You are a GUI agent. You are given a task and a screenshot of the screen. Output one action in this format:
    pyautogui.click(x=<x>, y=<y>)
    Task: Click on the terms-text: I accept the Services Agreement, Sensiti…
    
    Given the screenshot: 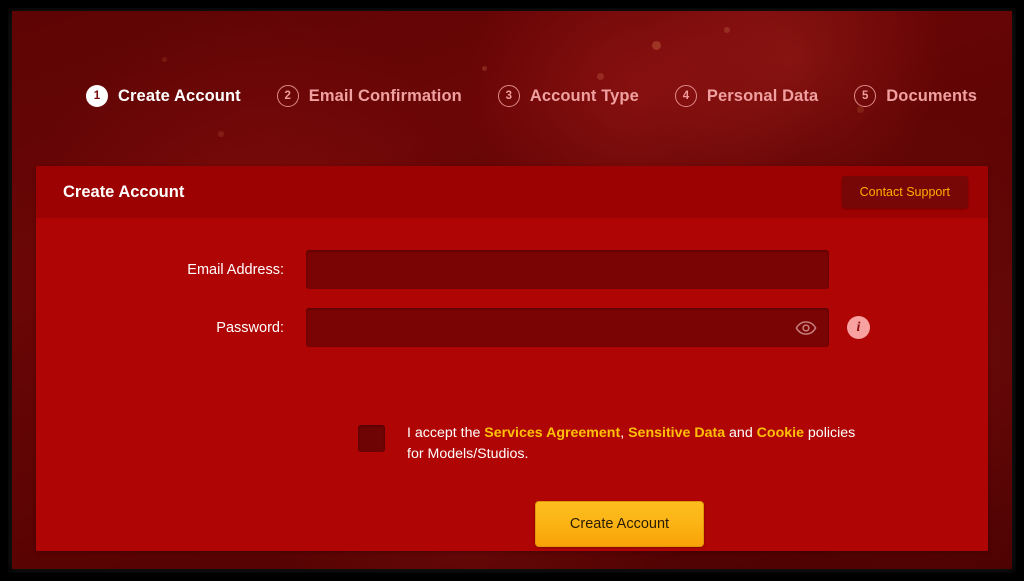 What is the action you would take?
    pyautogui.click(x=637, y=444)
    